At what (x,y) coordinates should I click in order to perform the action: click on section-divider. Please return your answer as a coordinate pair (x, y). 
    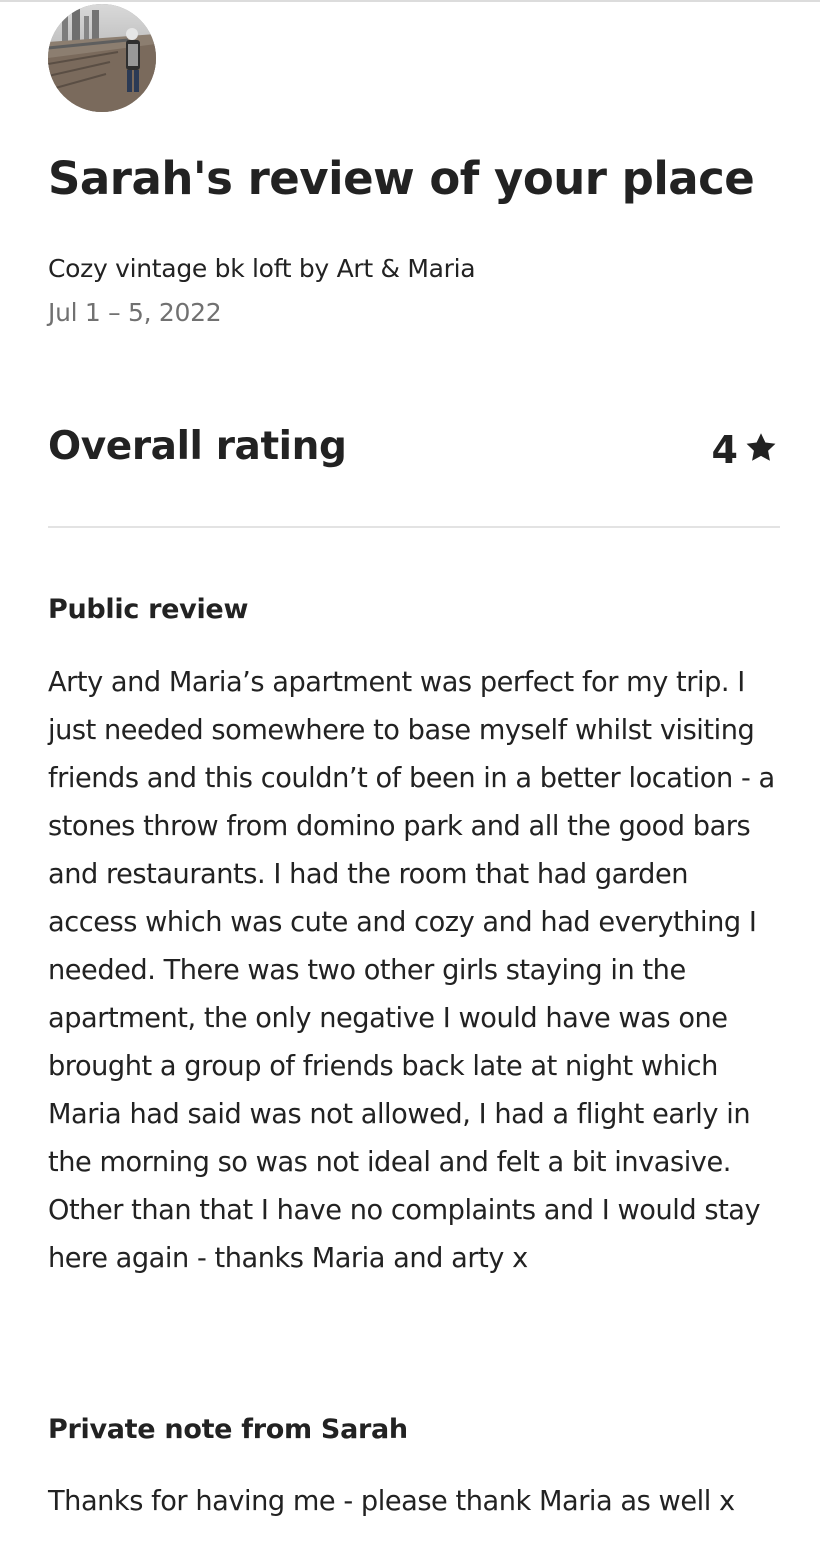
    Looking at the image, I should click on (414, 527).